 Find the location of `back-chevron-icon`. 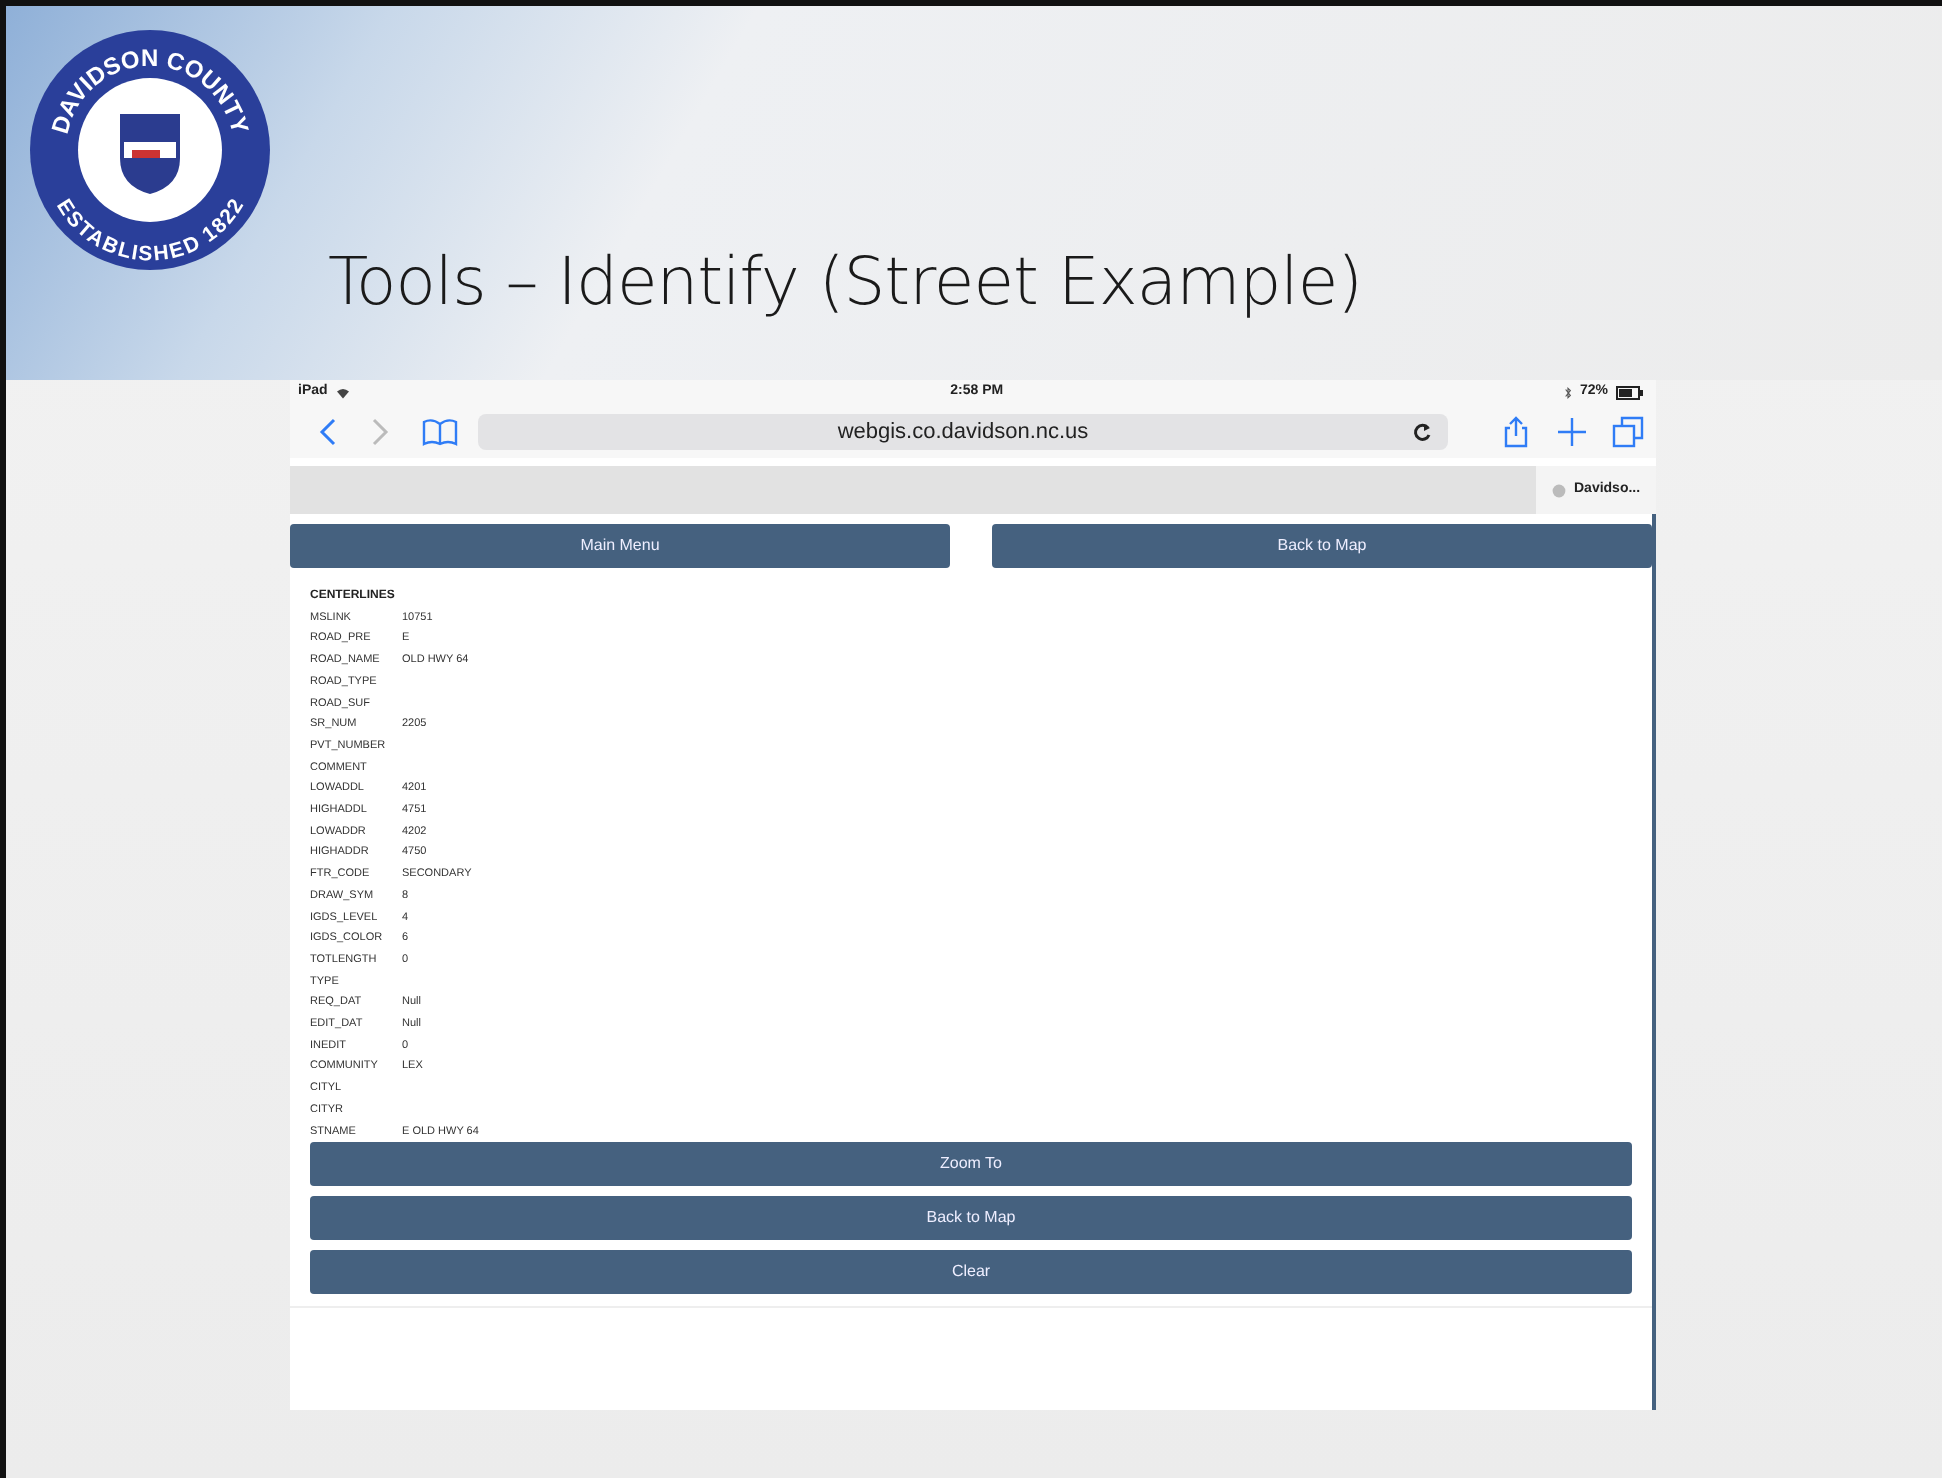

back-chevron-icon is located at coordinates (328, 432).